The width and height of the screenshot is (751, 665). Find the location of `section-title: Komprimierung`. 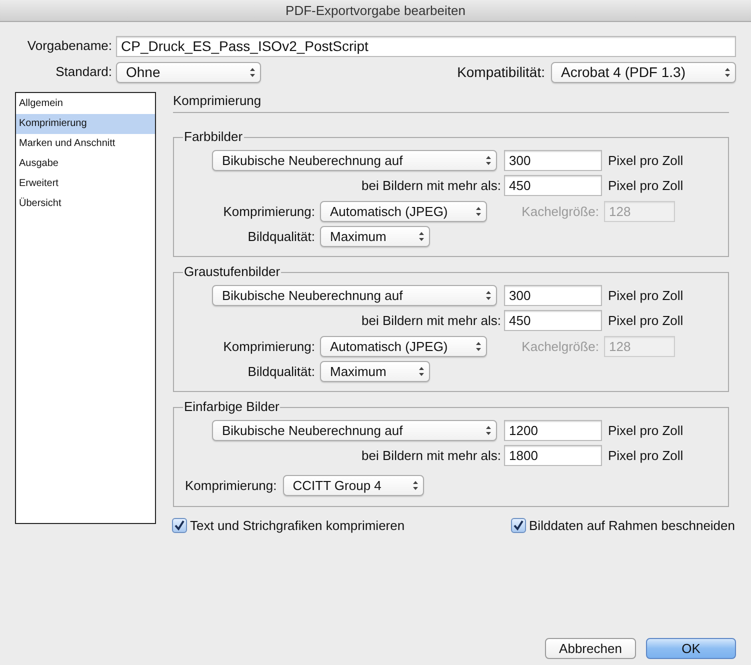

section-title: Komprimierung is located at coordinates (217, 101).